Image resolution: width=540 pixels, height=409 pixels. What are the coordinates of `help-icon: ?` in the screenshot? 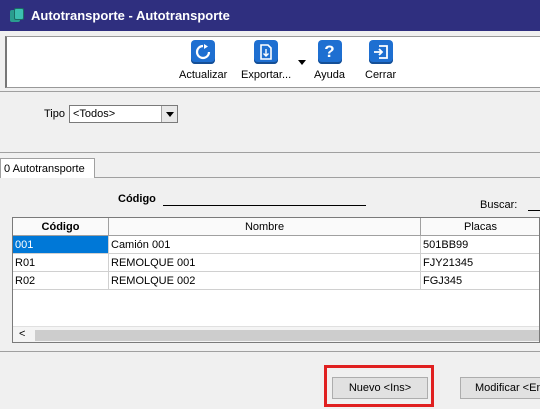 It's located at (329, 52).